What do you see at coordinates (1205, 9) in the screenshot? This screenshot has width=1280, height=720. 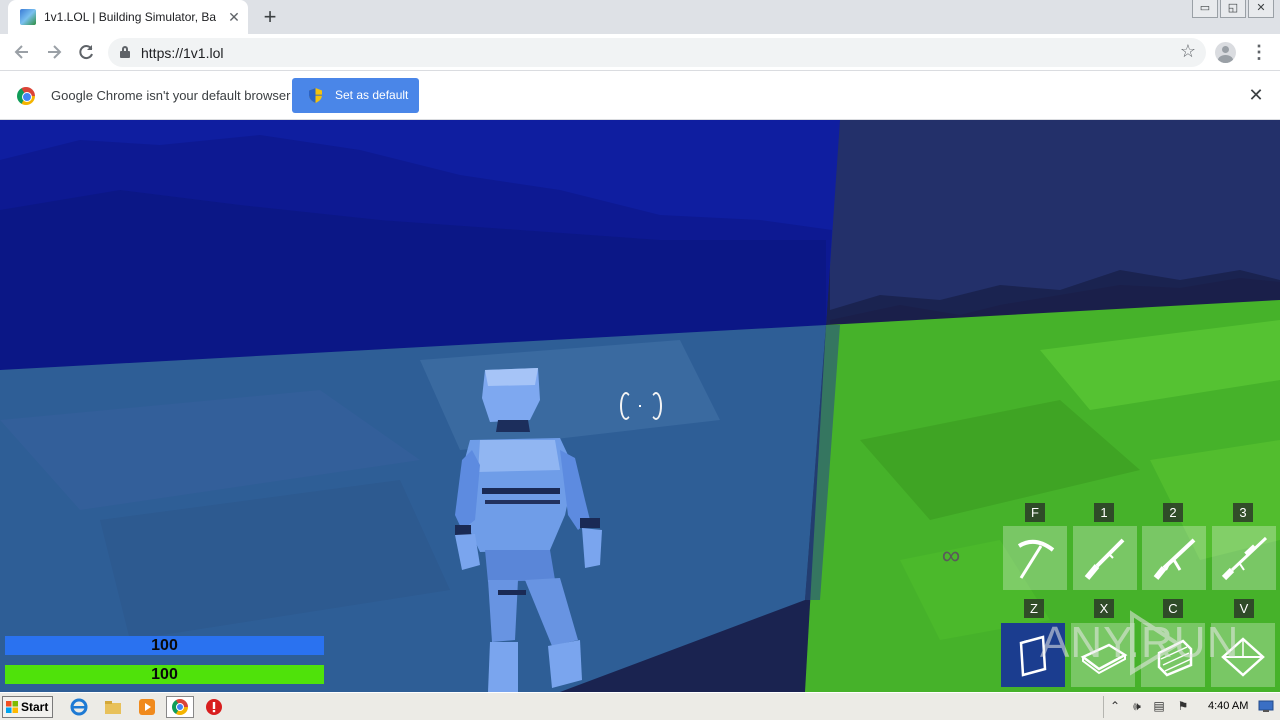 I see `minimize-button: ▭` at bounding box center [1205, 9].